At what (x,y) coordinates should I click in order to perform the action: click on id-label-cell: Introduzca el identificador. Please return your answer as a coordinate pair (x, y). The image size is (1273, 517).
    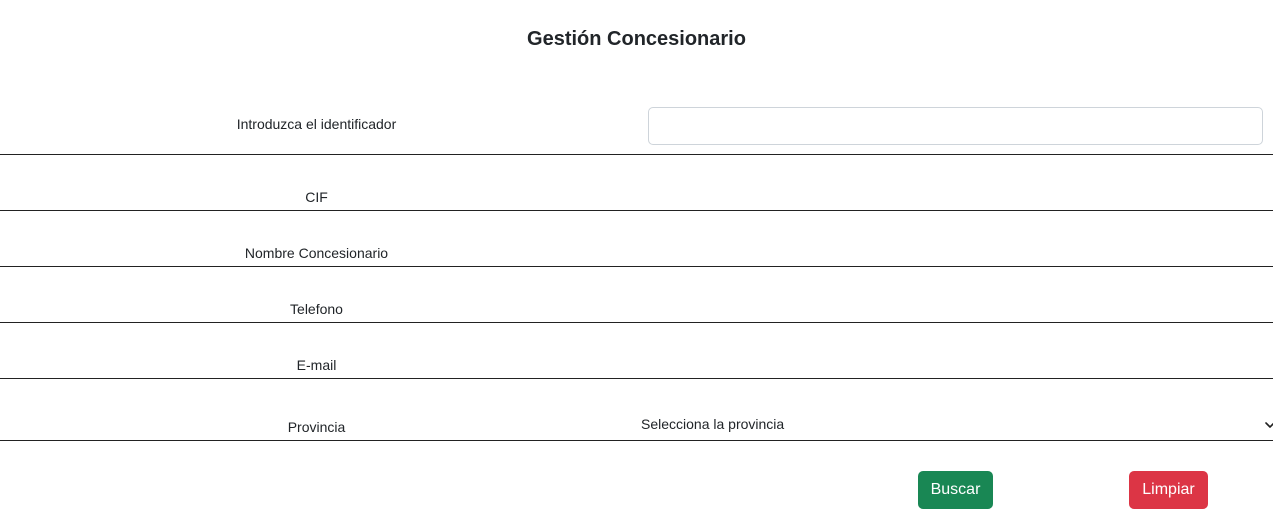
    Looking at the image, I should click on (316, 126).